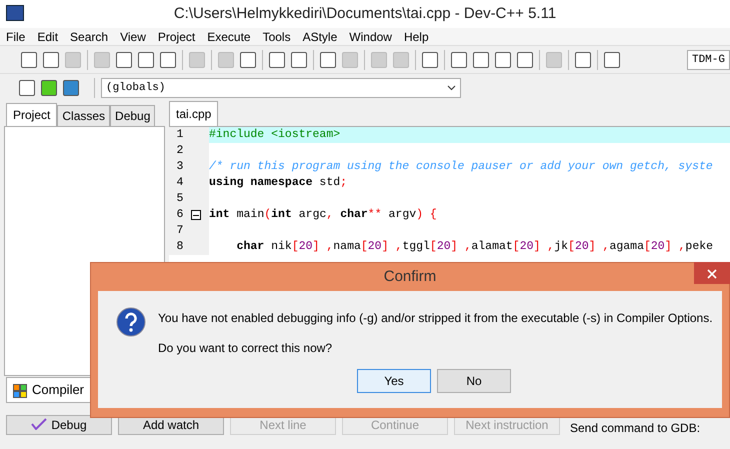 This screenshot has height=449, width=730. What do you see at coordinates (365, 13) in the screenshot?
I see `window-title: C:\Users\Helmykkediri\Documents\tai.cpp - Dev-C++ 5.11` at bounding box center [365, 13].